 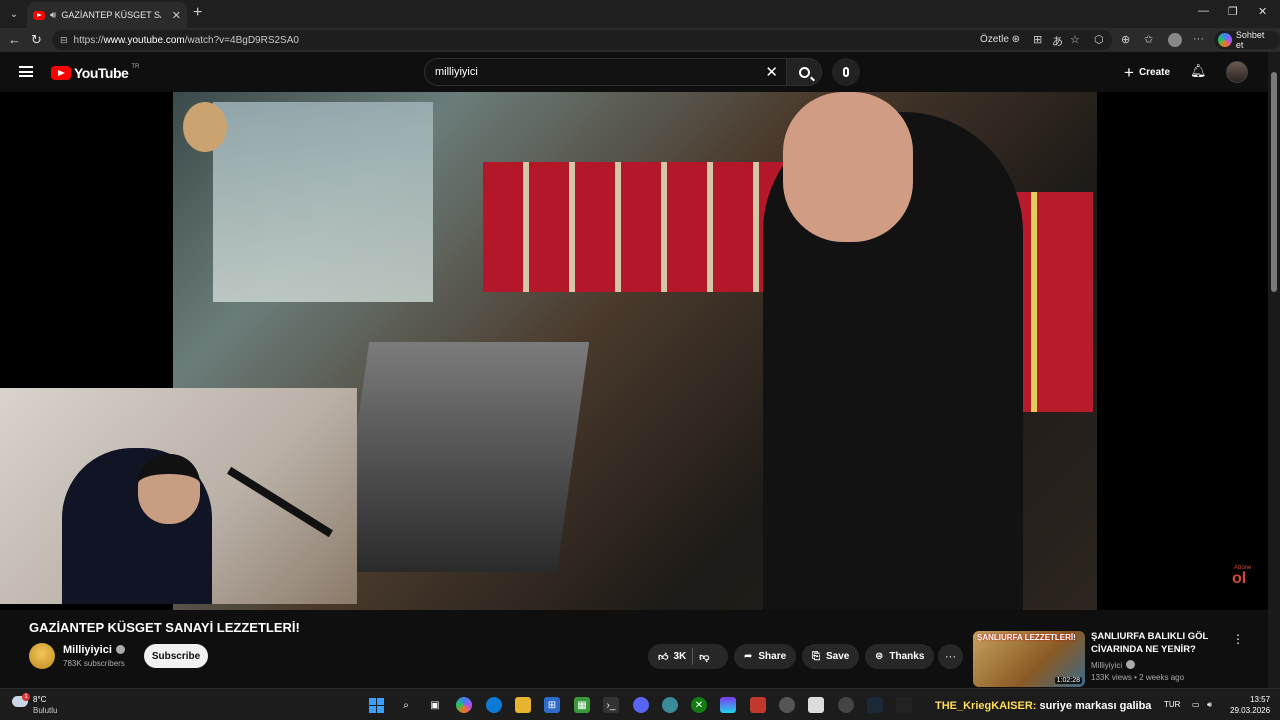 I want to click on taskbar-search-icon: ⌕, so click(x=406, y=705).